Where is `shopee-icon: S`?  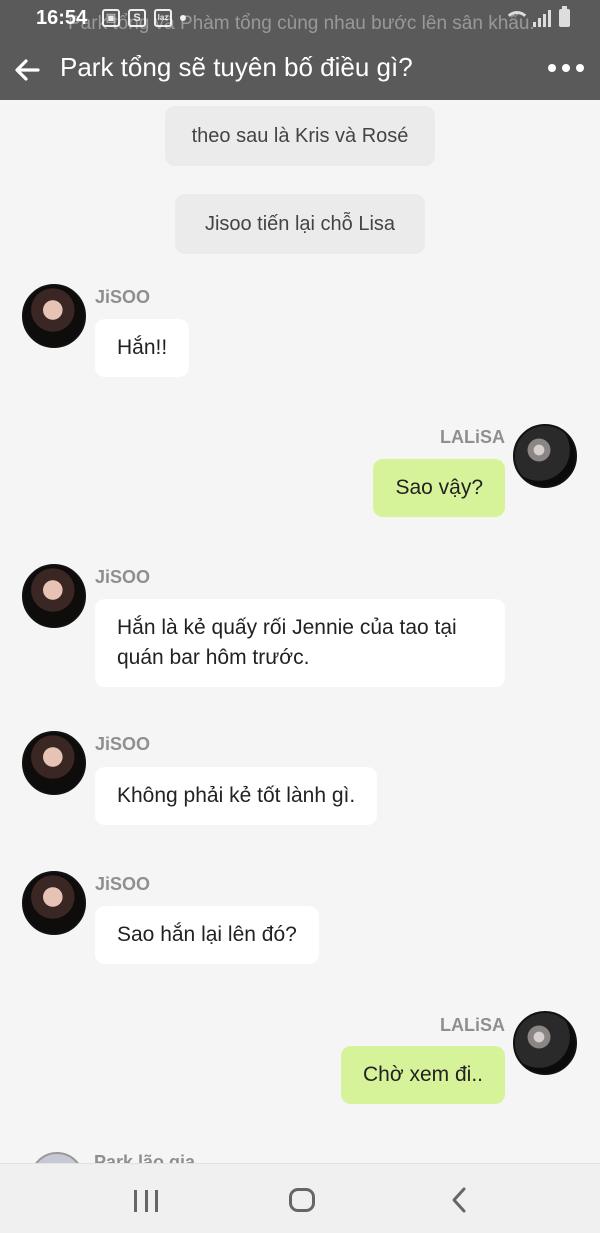
shopee-icon: S is located at coordinates (137, 18).